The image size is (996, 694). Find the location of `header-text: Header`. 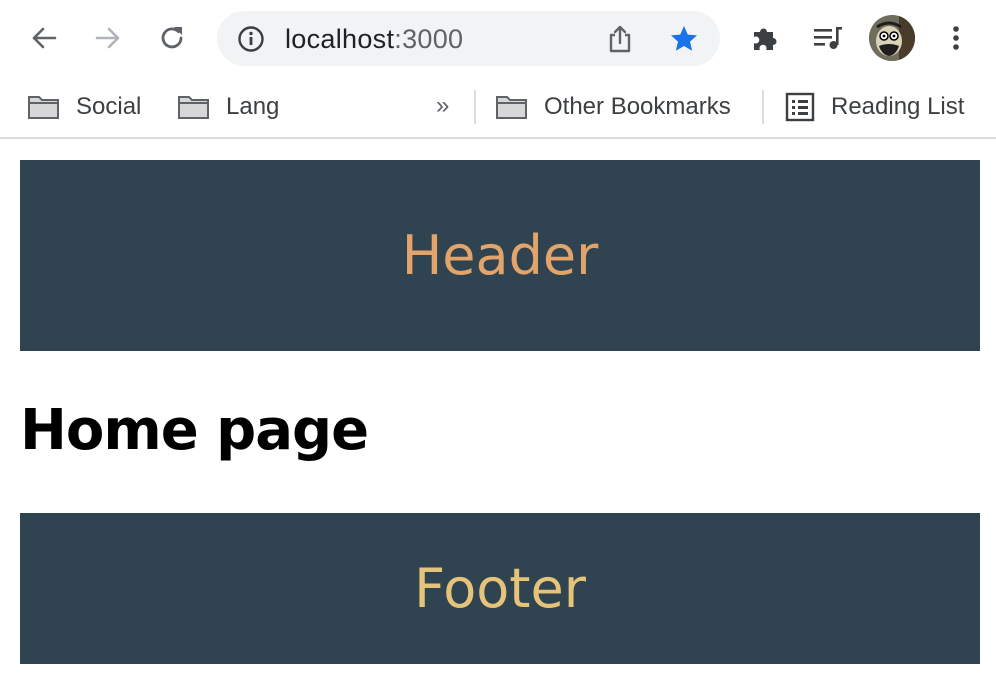

header-text: Header is located at coordinates (500, 255).